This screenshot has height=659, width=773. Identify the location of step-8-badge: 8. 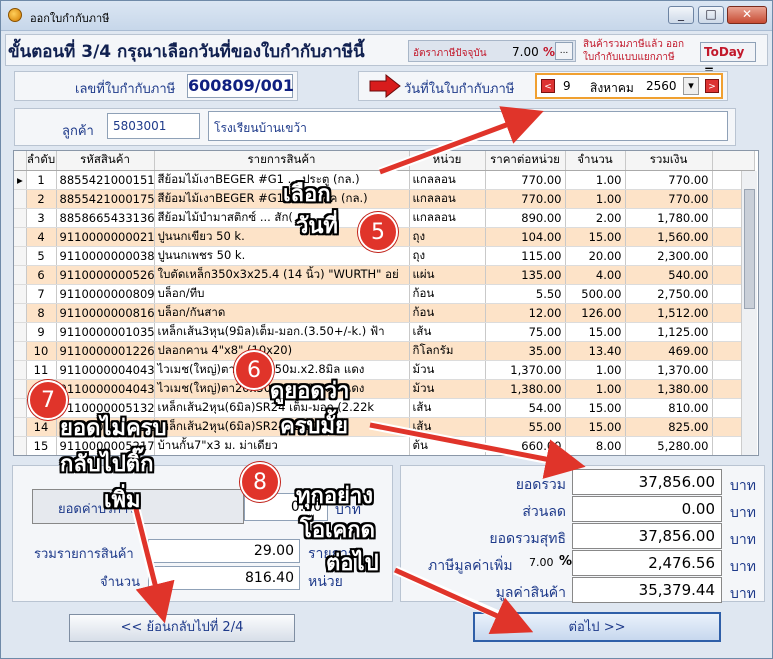
(260, 482).